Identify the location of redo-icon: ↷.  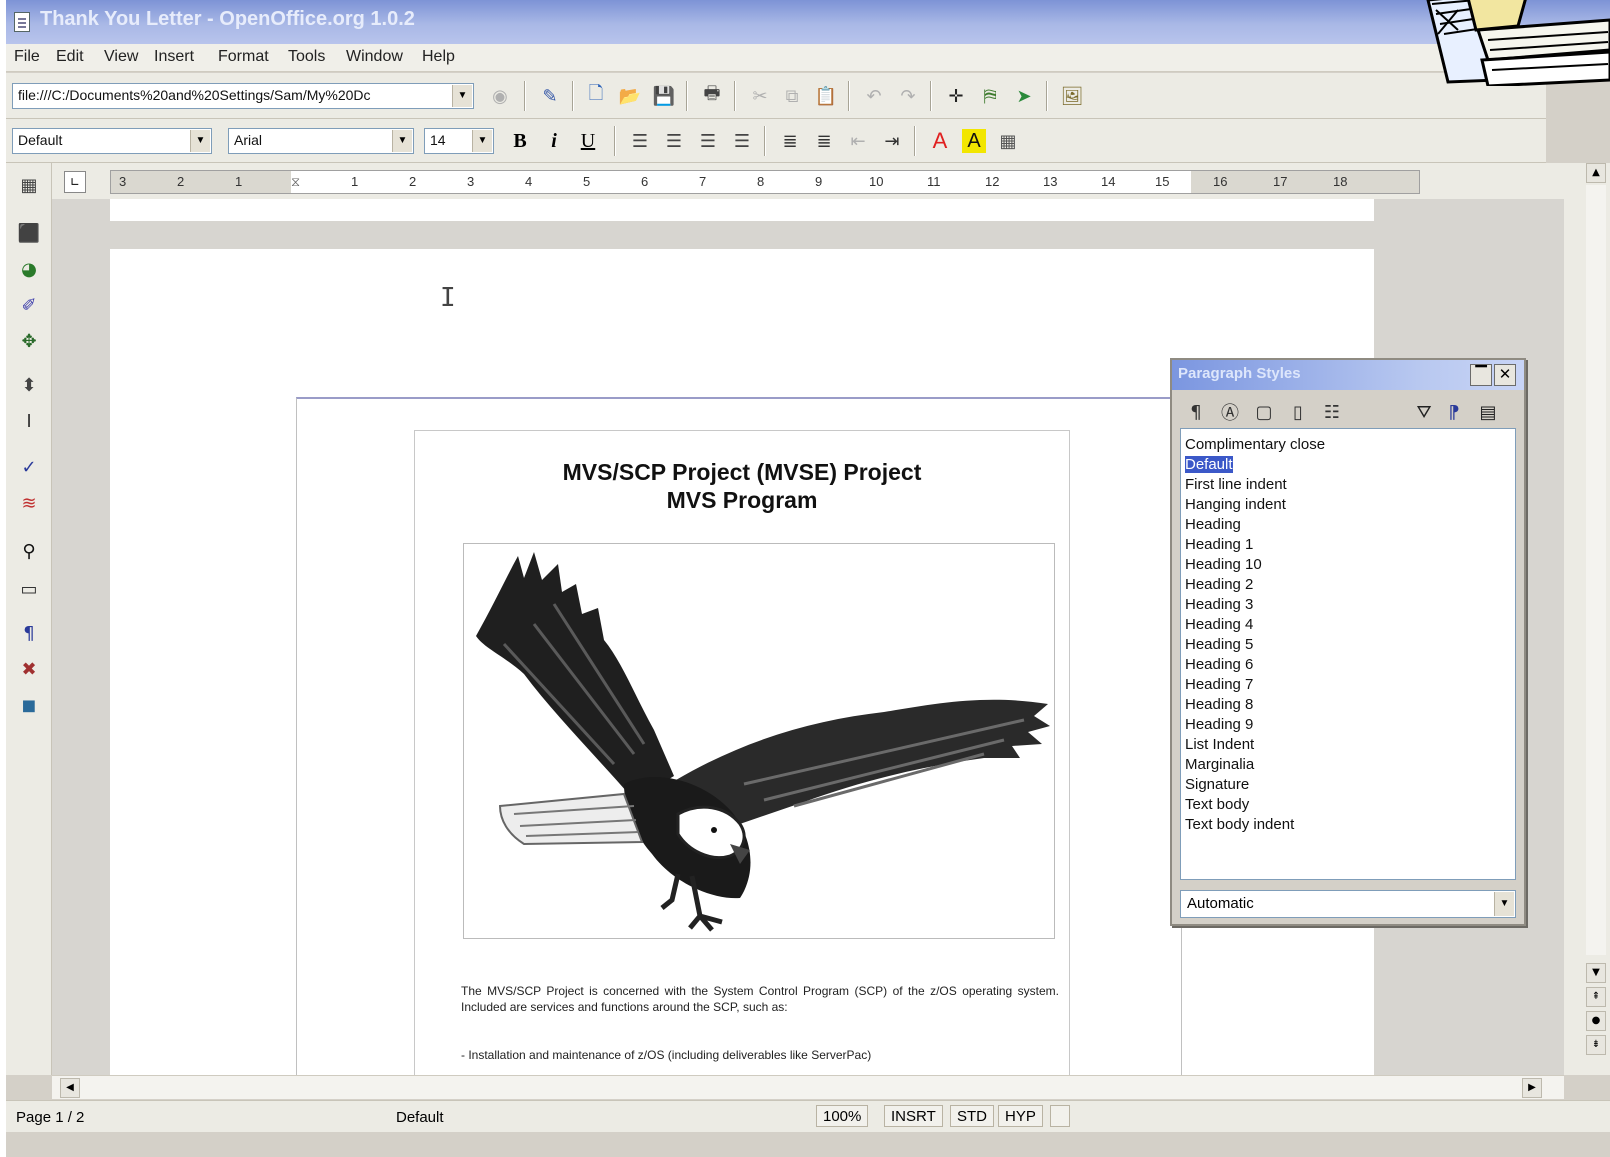
(908, 96).